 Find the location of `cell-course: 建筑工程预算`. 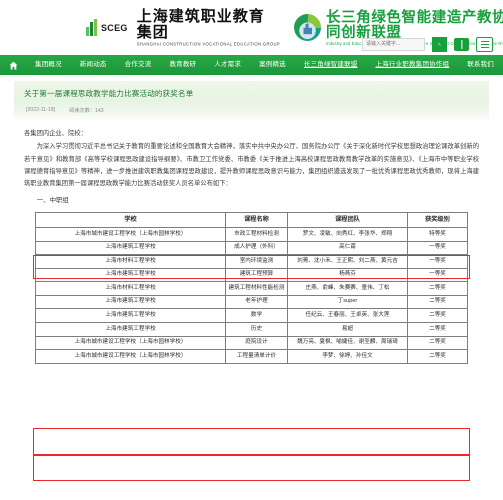

cell-course: 建筑工程预算 is located at coordinates (256, 275).